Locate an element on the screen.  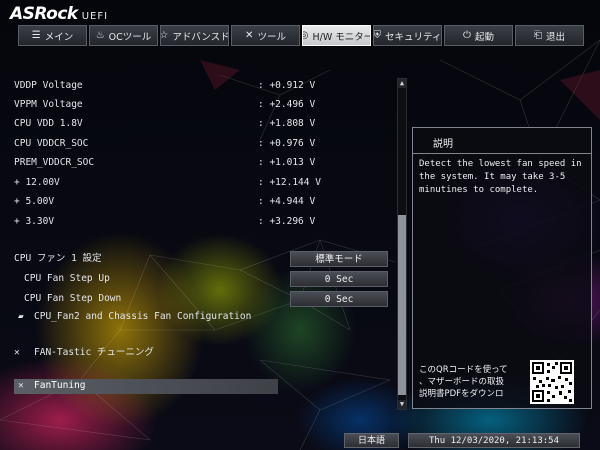
cpu-fan1-setting-select: 標準モード is located at coordinates (339, 259).